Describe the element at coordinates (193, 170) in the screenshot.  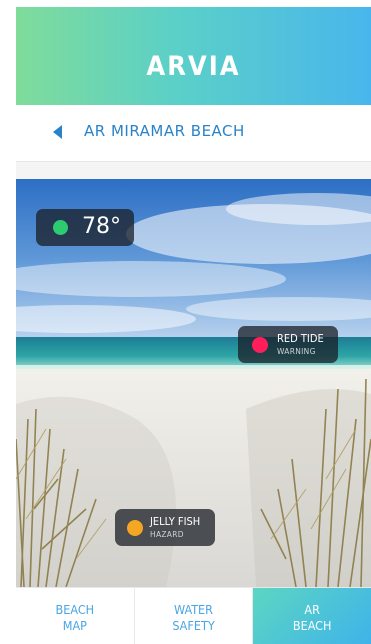
I see `divider` at that location.